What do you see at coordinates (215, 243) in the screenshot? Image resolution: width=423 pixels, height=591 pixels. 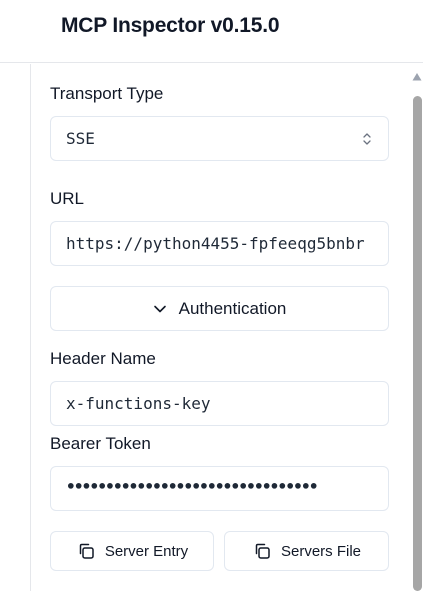 I see `url-value: https://python4455-fpfeeqg5bnbr` at bounding box center [215, 243].